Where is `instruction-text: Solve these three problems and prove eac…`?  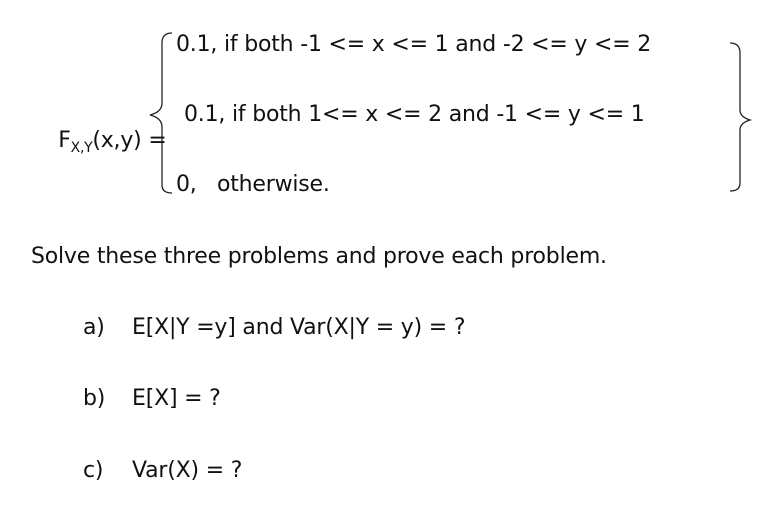
instruction-text: Solve these three problems and prove eac… is located at coordinates (319, 256).